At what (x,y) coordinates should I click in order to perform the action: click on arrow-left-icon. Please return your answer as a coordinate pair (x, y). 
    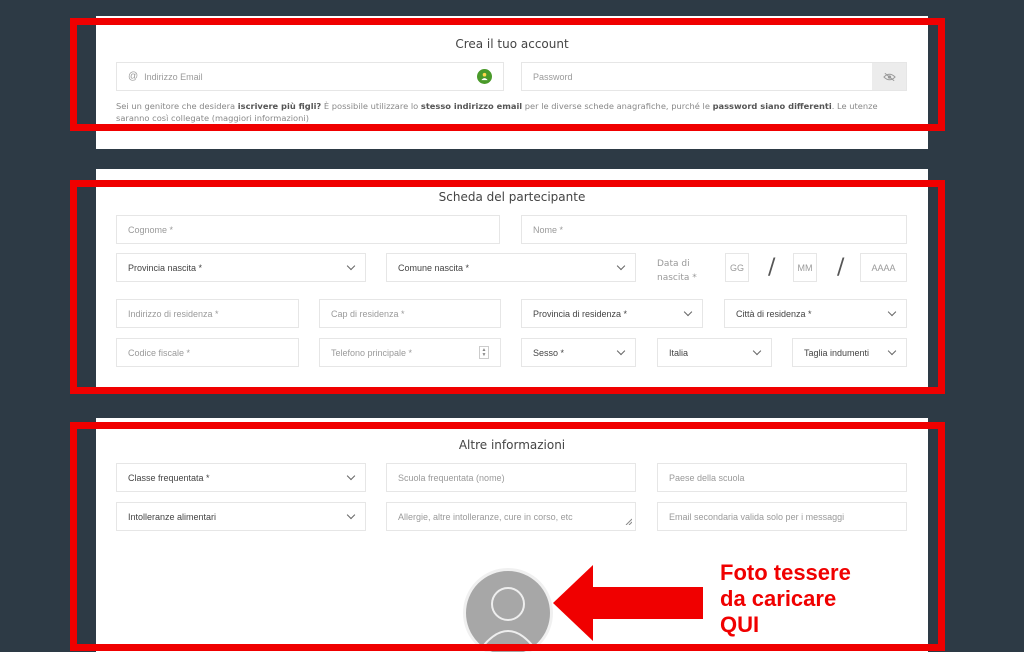
    Looking at the image, I should click on (573, 603).